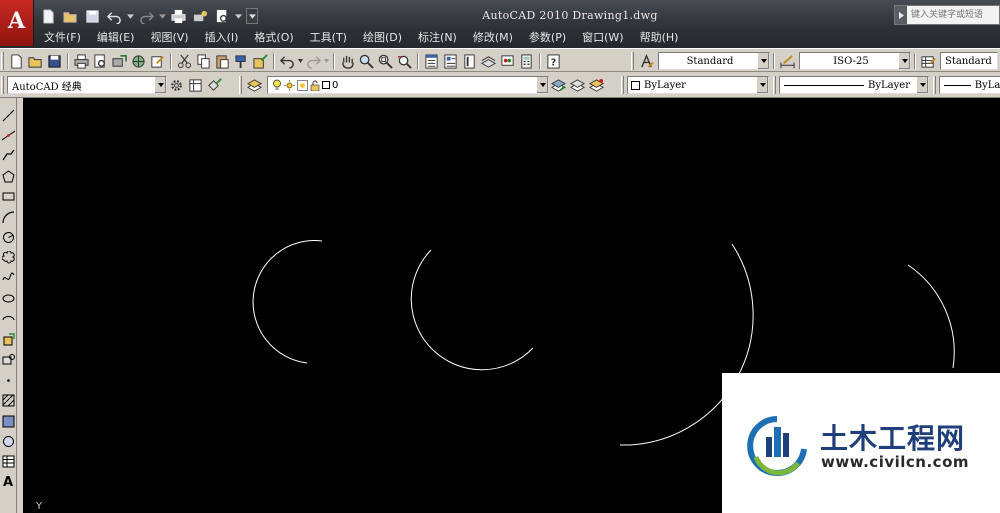 This screenshot has width=1000, height=513. I want to click on menu-format: 格式(O), so click(273, 37).